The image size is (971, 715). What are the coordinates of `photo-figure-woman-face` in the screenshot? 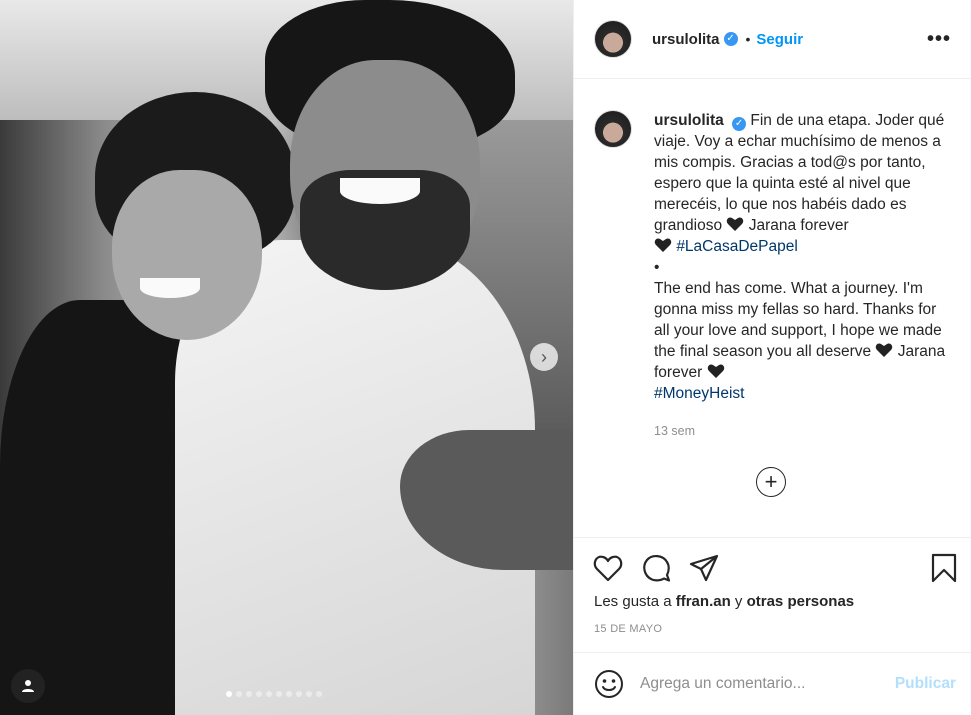 It's located at (187, 255).